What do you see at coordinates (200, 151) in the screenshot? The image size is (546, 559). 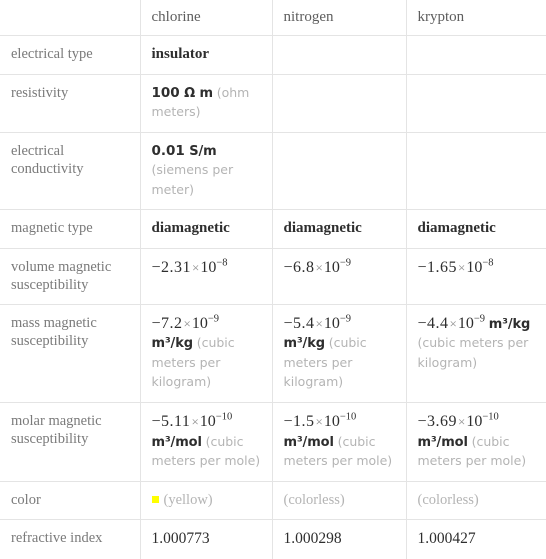 I see `cell-unit: S/m` at bounding box center [200, 151].